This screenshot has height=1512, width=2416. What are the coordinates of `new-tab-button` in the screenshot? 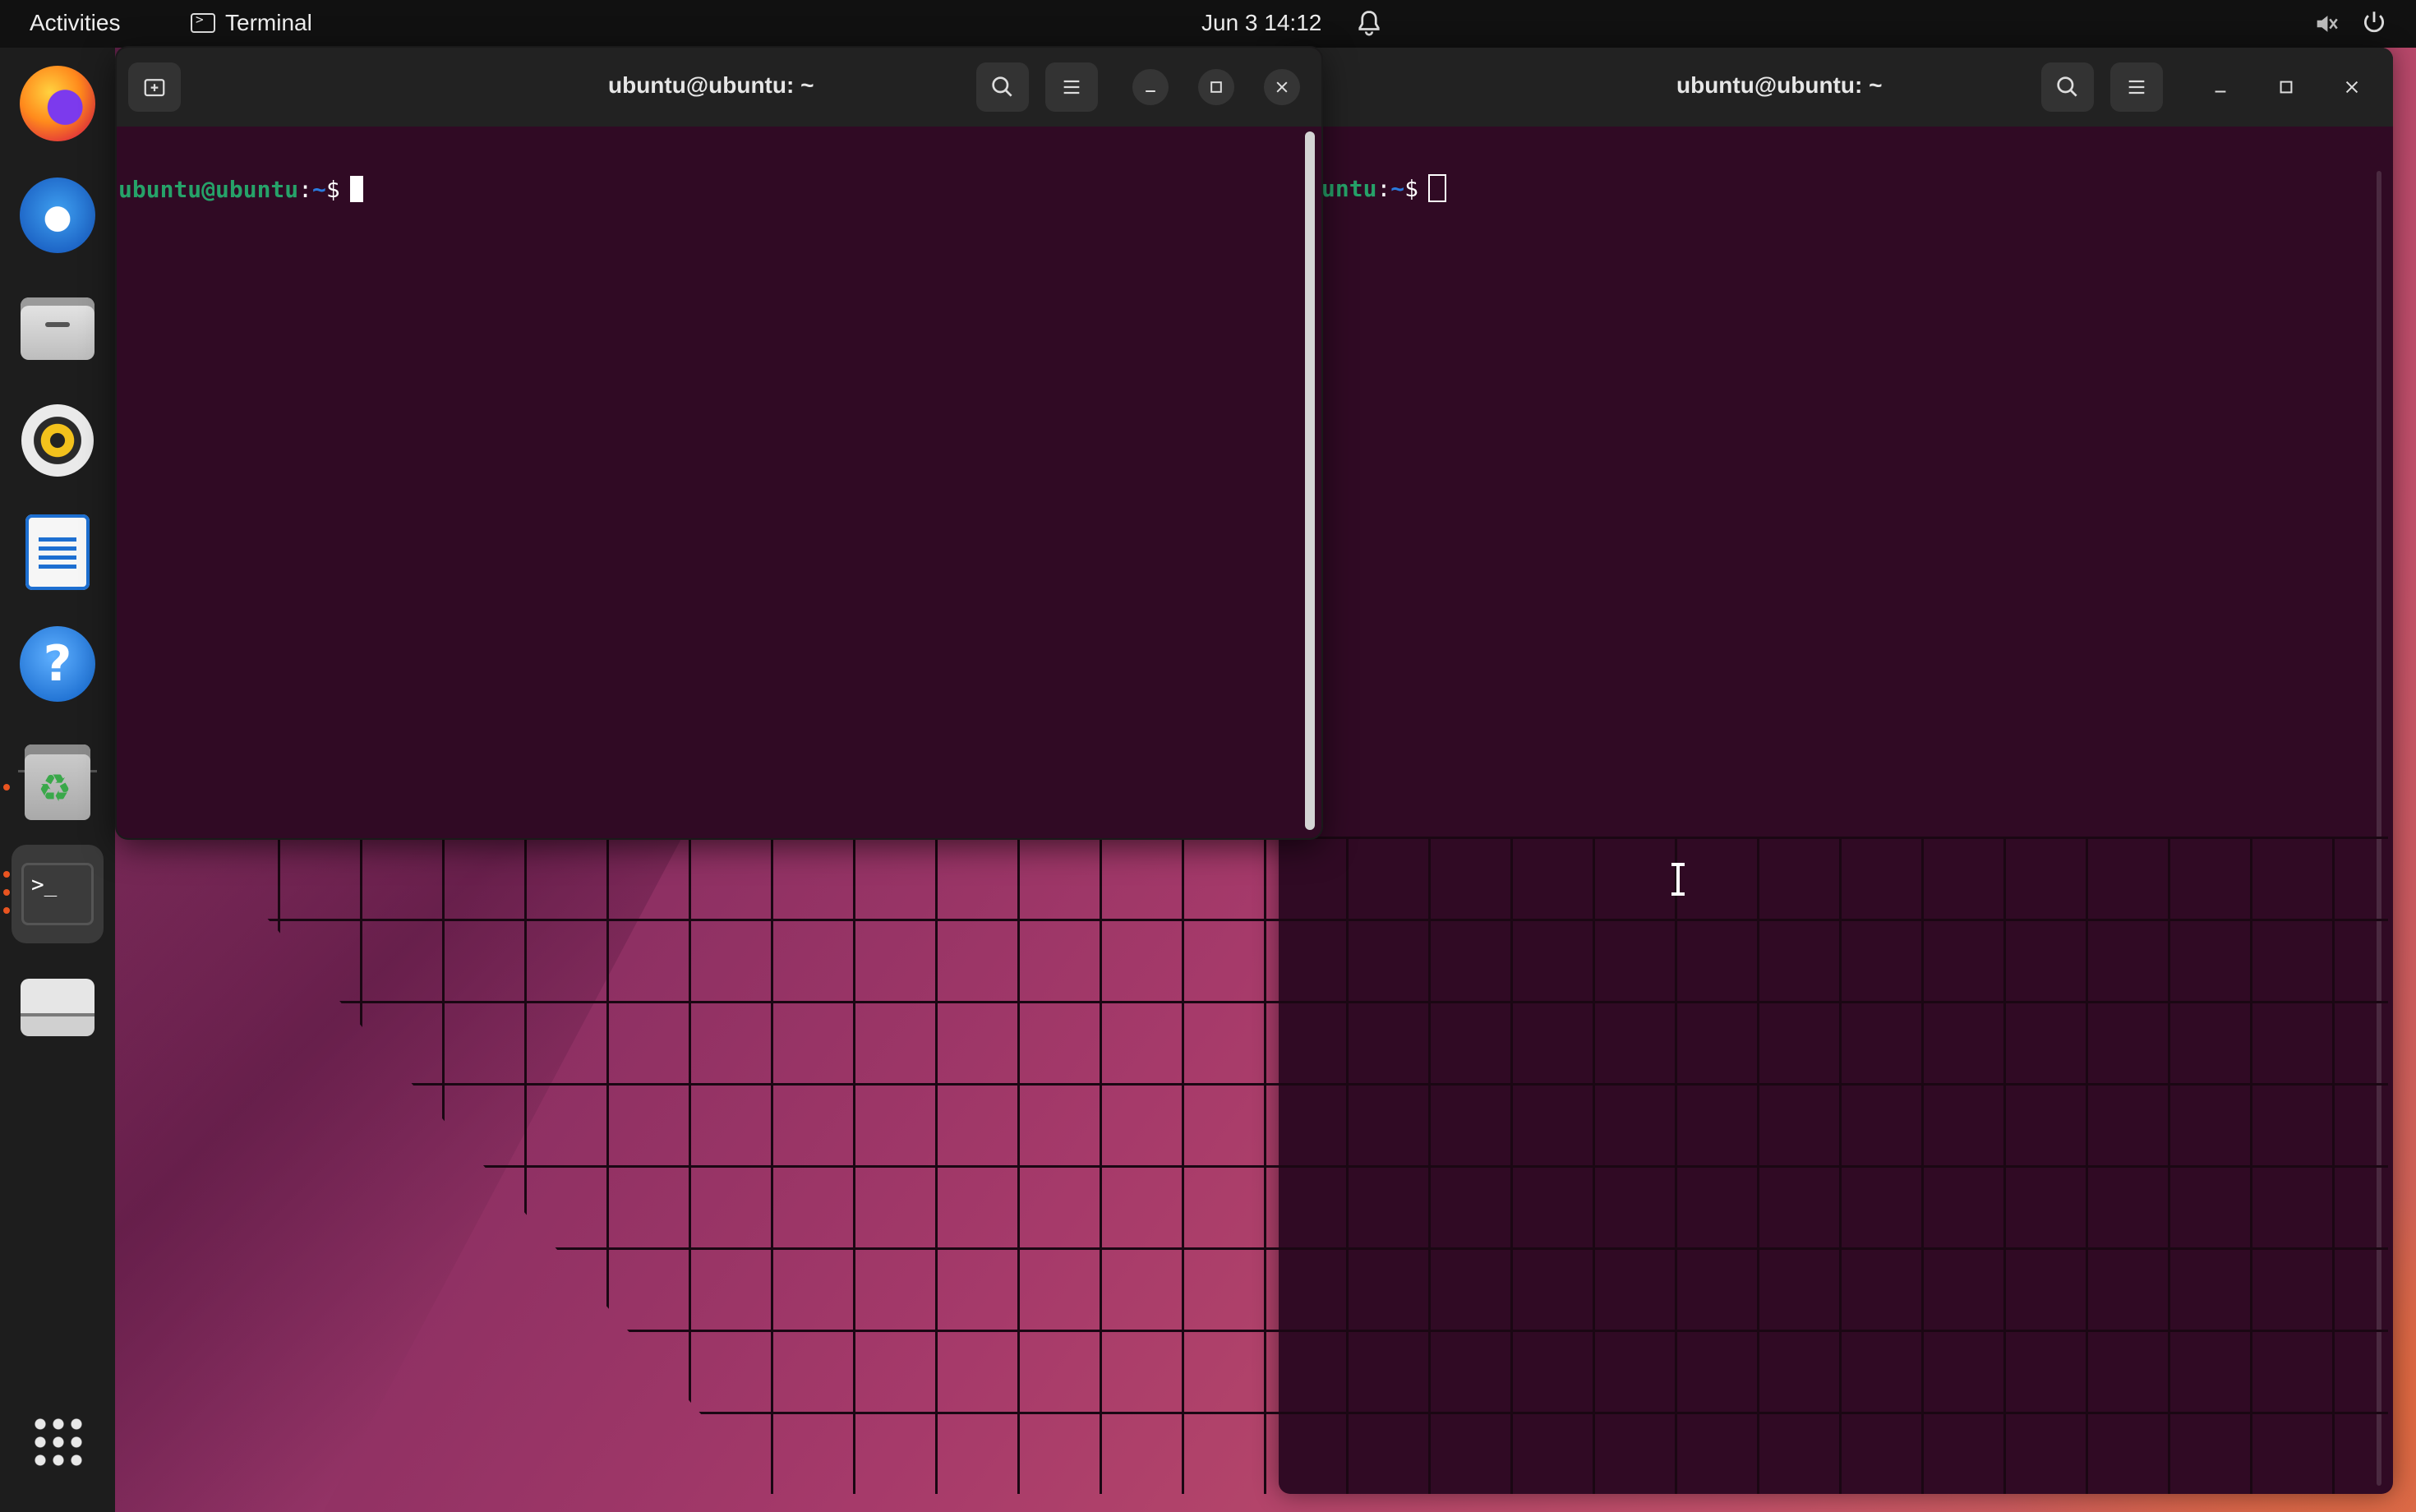 It's located at (155, 87).